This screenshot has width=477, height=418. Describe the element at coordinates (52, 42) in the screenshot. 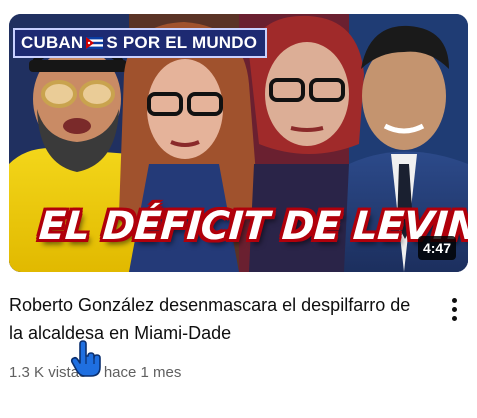

I see `channel-banner-left: CUBAN` at that location.